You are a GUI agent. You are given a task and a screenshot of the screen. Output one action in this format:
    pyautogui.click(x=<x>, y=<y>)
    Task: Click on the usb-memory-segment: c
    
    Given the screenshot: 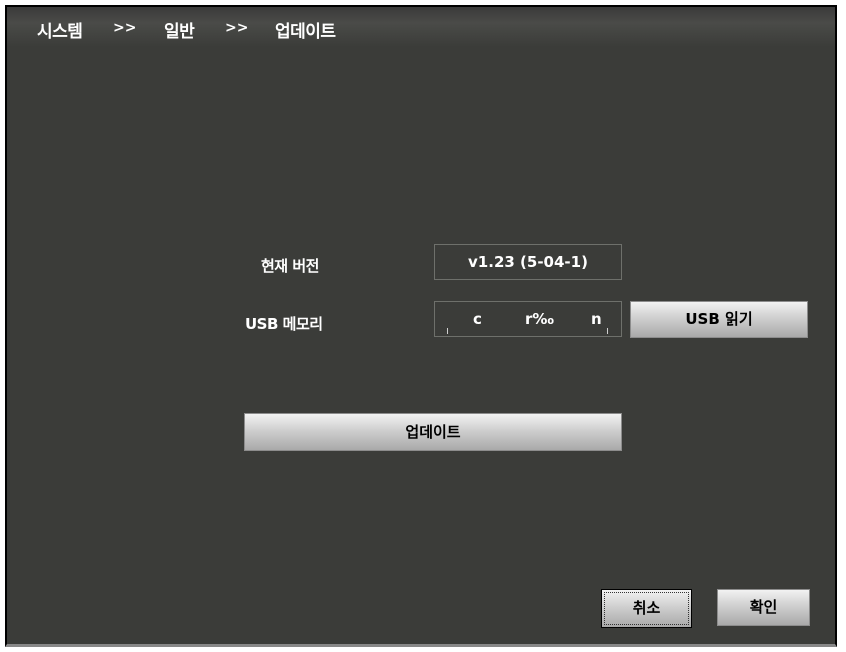 What is the action you would take?
    pyautogui.click(x=477, y=319)
    